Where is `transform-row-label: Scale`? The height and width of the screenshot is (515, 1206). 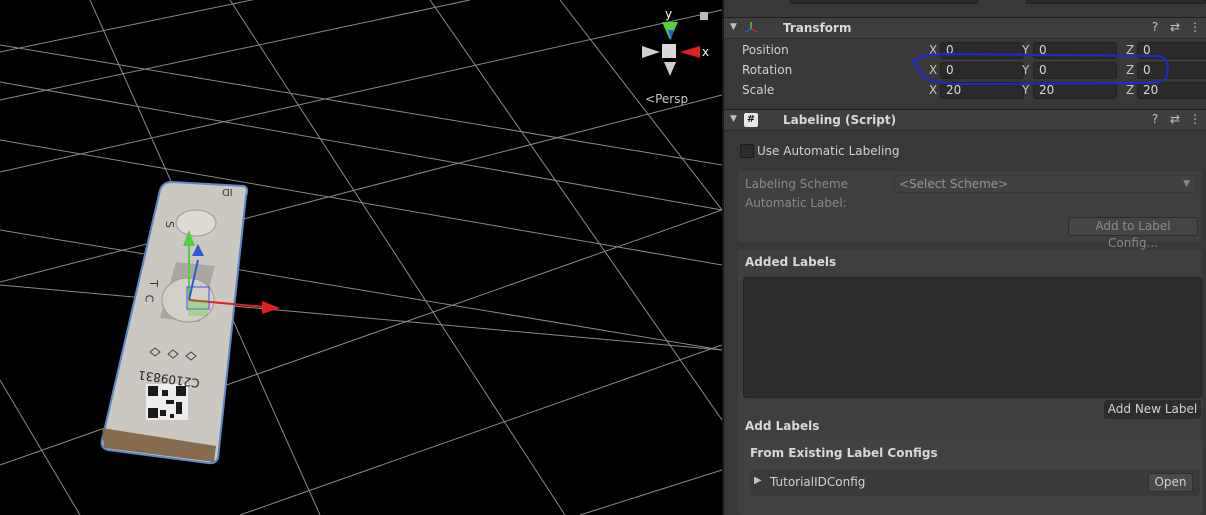 transform-row-label: Scale is located at coordinates (758, 90).